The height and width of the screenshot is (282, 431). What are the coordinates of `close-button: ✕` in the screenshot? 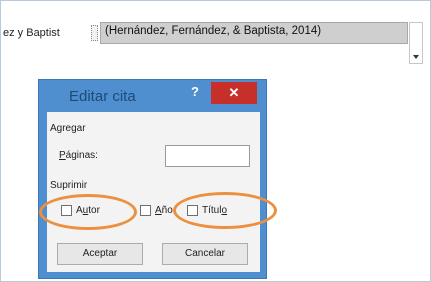 It's located at (234, 93).